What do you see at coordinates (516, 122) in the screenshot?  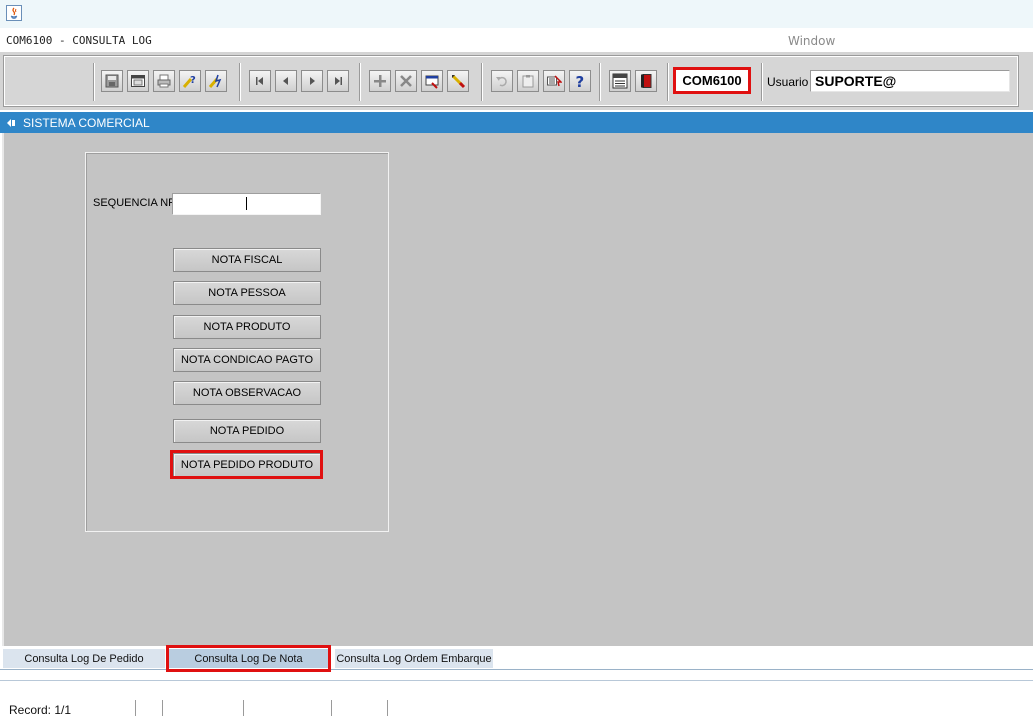 I see `system-header: SISTEMA COMERCIAL` at bounding box center [516, 122].